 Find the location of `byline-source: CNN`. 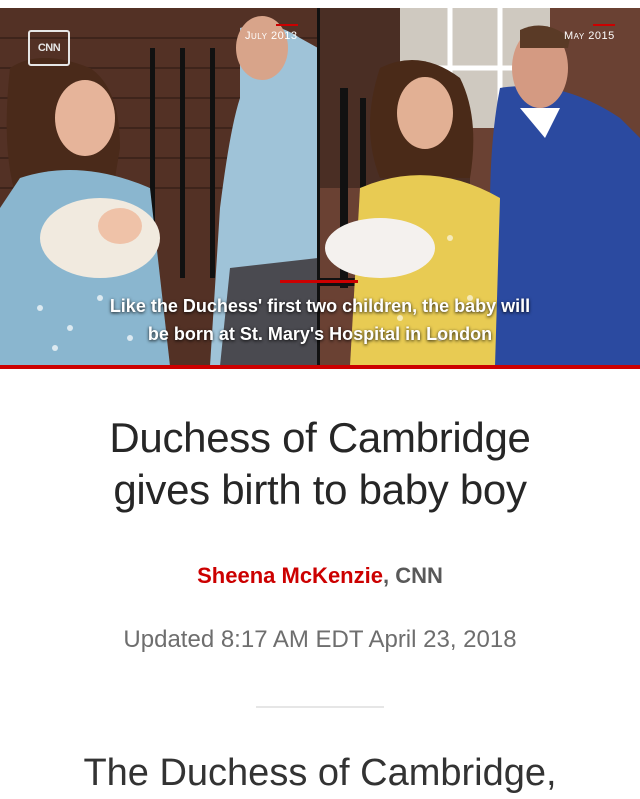

byline-source: CNN is located at coordinates (419, 575).